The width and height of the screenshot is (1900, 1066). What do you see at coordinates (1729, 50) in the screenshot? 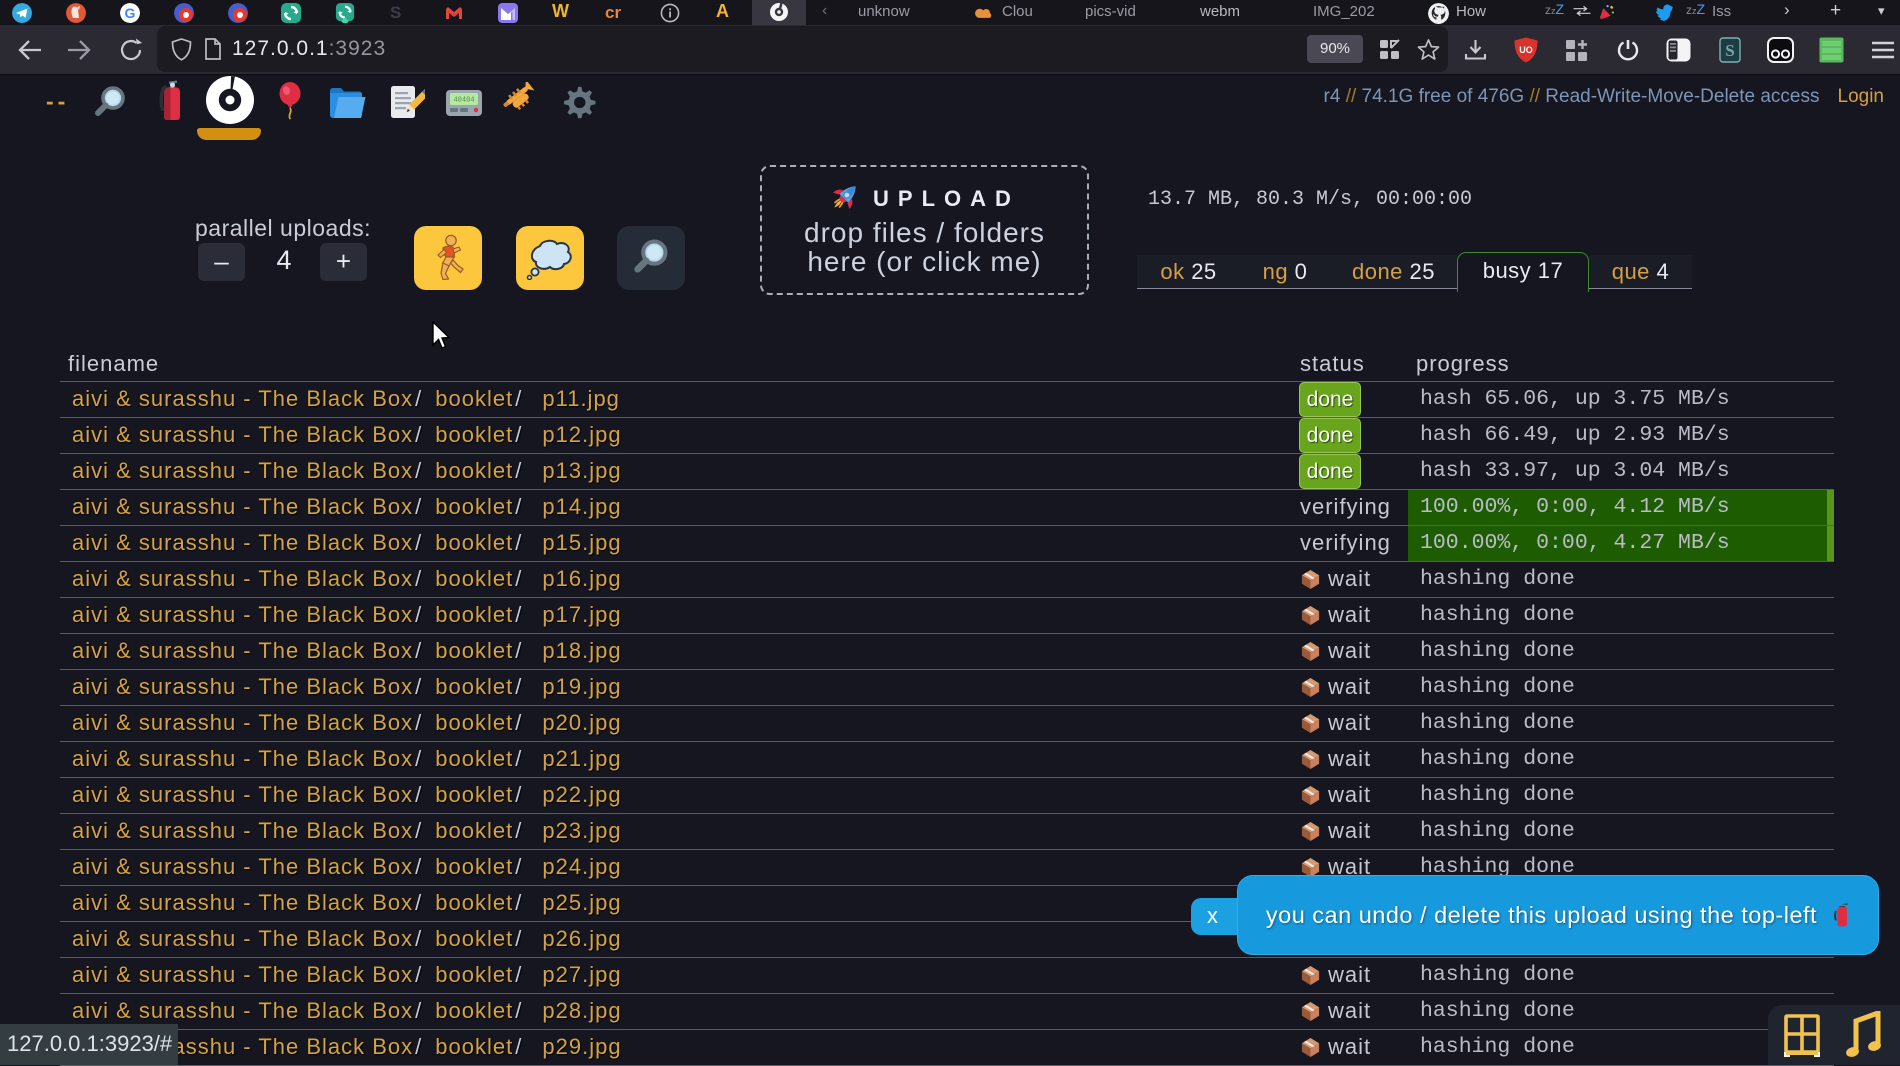
I see `svg-text: S` at bounding box center [1729, 50].